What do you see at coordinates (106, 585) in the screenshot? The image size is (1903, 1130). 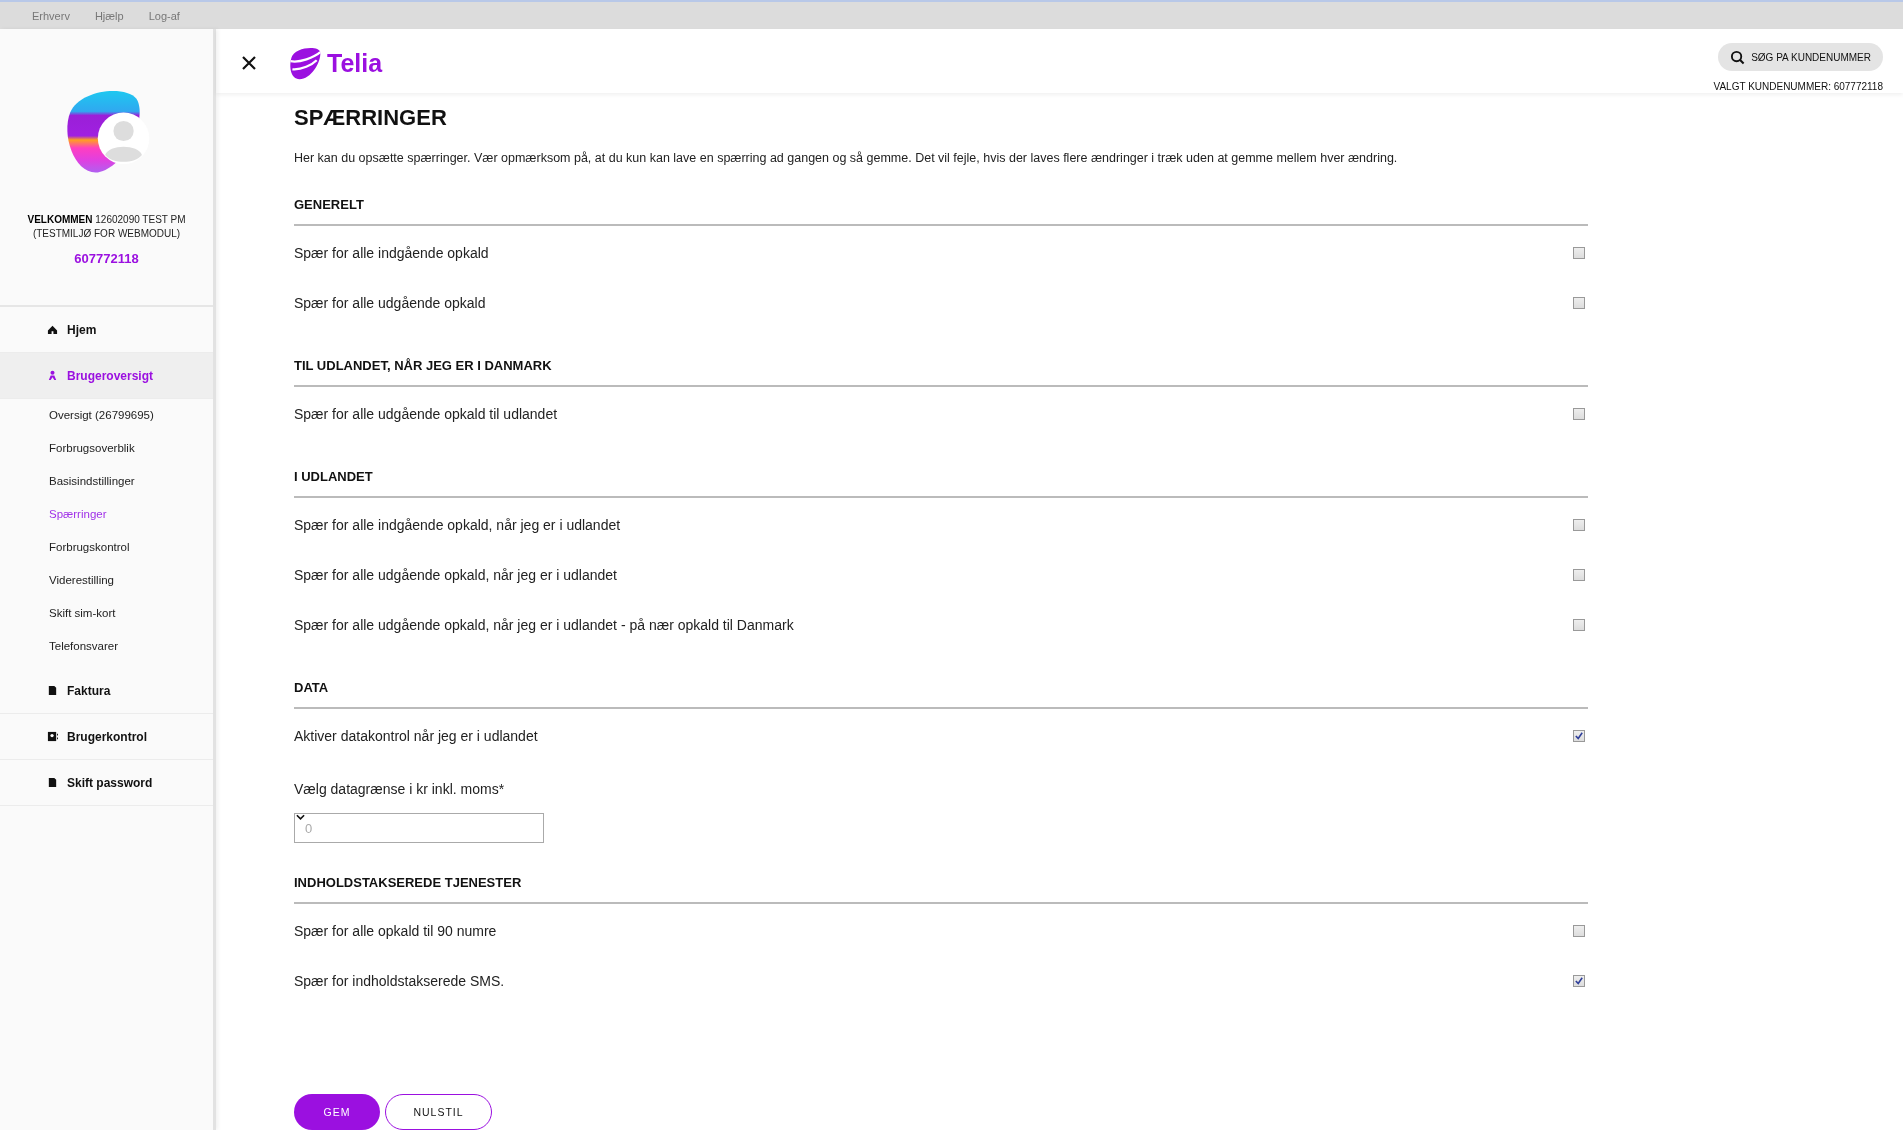 I see `nav-subitem: Viderestilling` at bounding box center [106, 585].